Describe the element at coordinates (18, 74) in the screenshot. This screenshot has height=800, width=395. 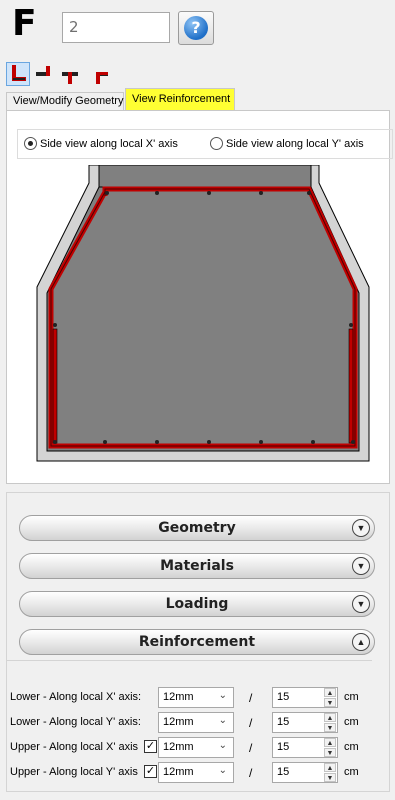
I see `joint-type-1-icon` at that location.